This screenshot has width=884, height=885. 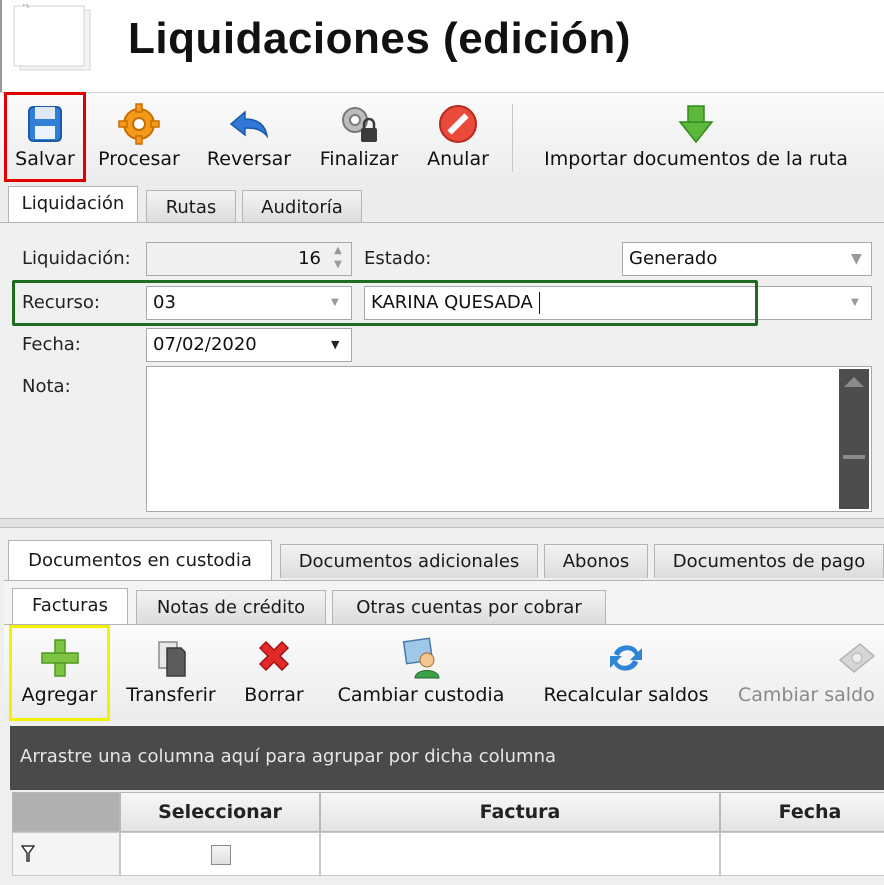 I want to click on recalculate-balances-button: Recalcular saldos, so click(x=626, y=673).